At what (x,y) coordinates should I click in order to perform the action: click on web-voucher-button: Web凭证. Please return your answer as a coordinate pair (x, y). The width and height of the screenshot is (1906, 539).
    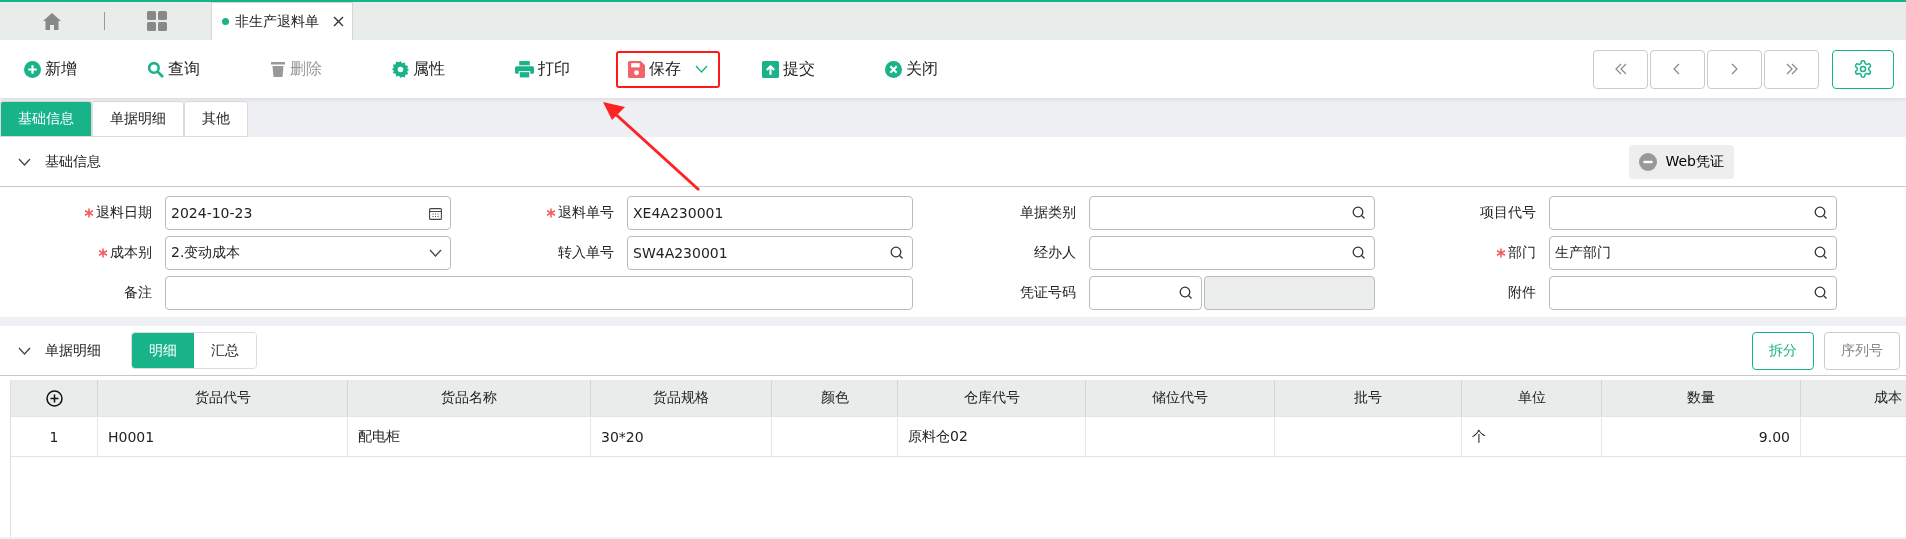
    Looking at the image, I should click on (1681, 161).